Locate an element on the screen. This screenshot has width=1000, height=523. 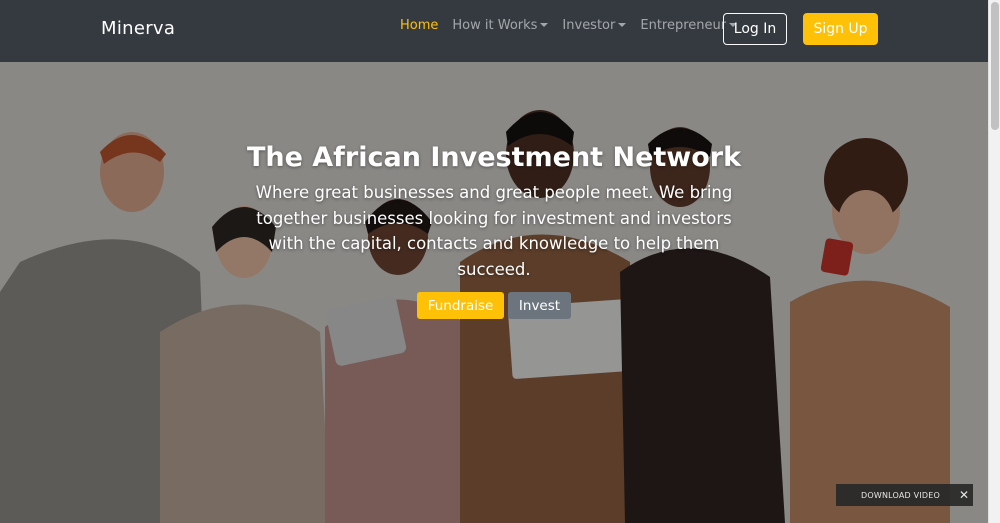
nav-links: Home How it Works Investor Entrepreneur is located at coordinates (575, 25).